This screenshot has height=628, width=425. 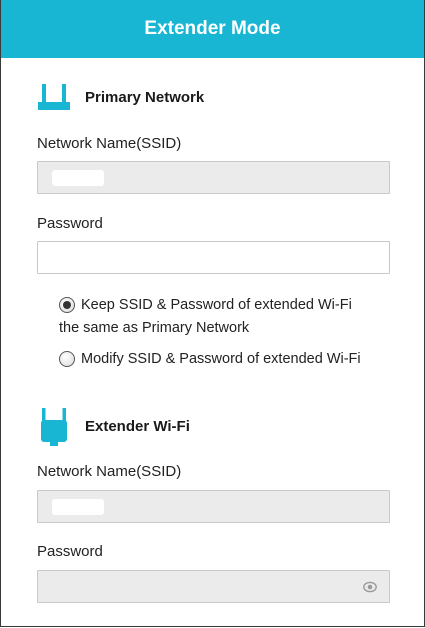 I want to click on primary-password-input, so click(x=213, y=257).